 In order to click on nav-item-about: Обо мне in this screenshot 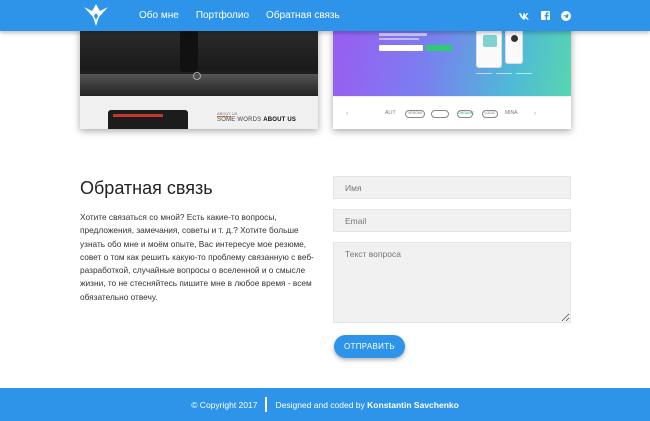, I will do `click(159, 15)`.